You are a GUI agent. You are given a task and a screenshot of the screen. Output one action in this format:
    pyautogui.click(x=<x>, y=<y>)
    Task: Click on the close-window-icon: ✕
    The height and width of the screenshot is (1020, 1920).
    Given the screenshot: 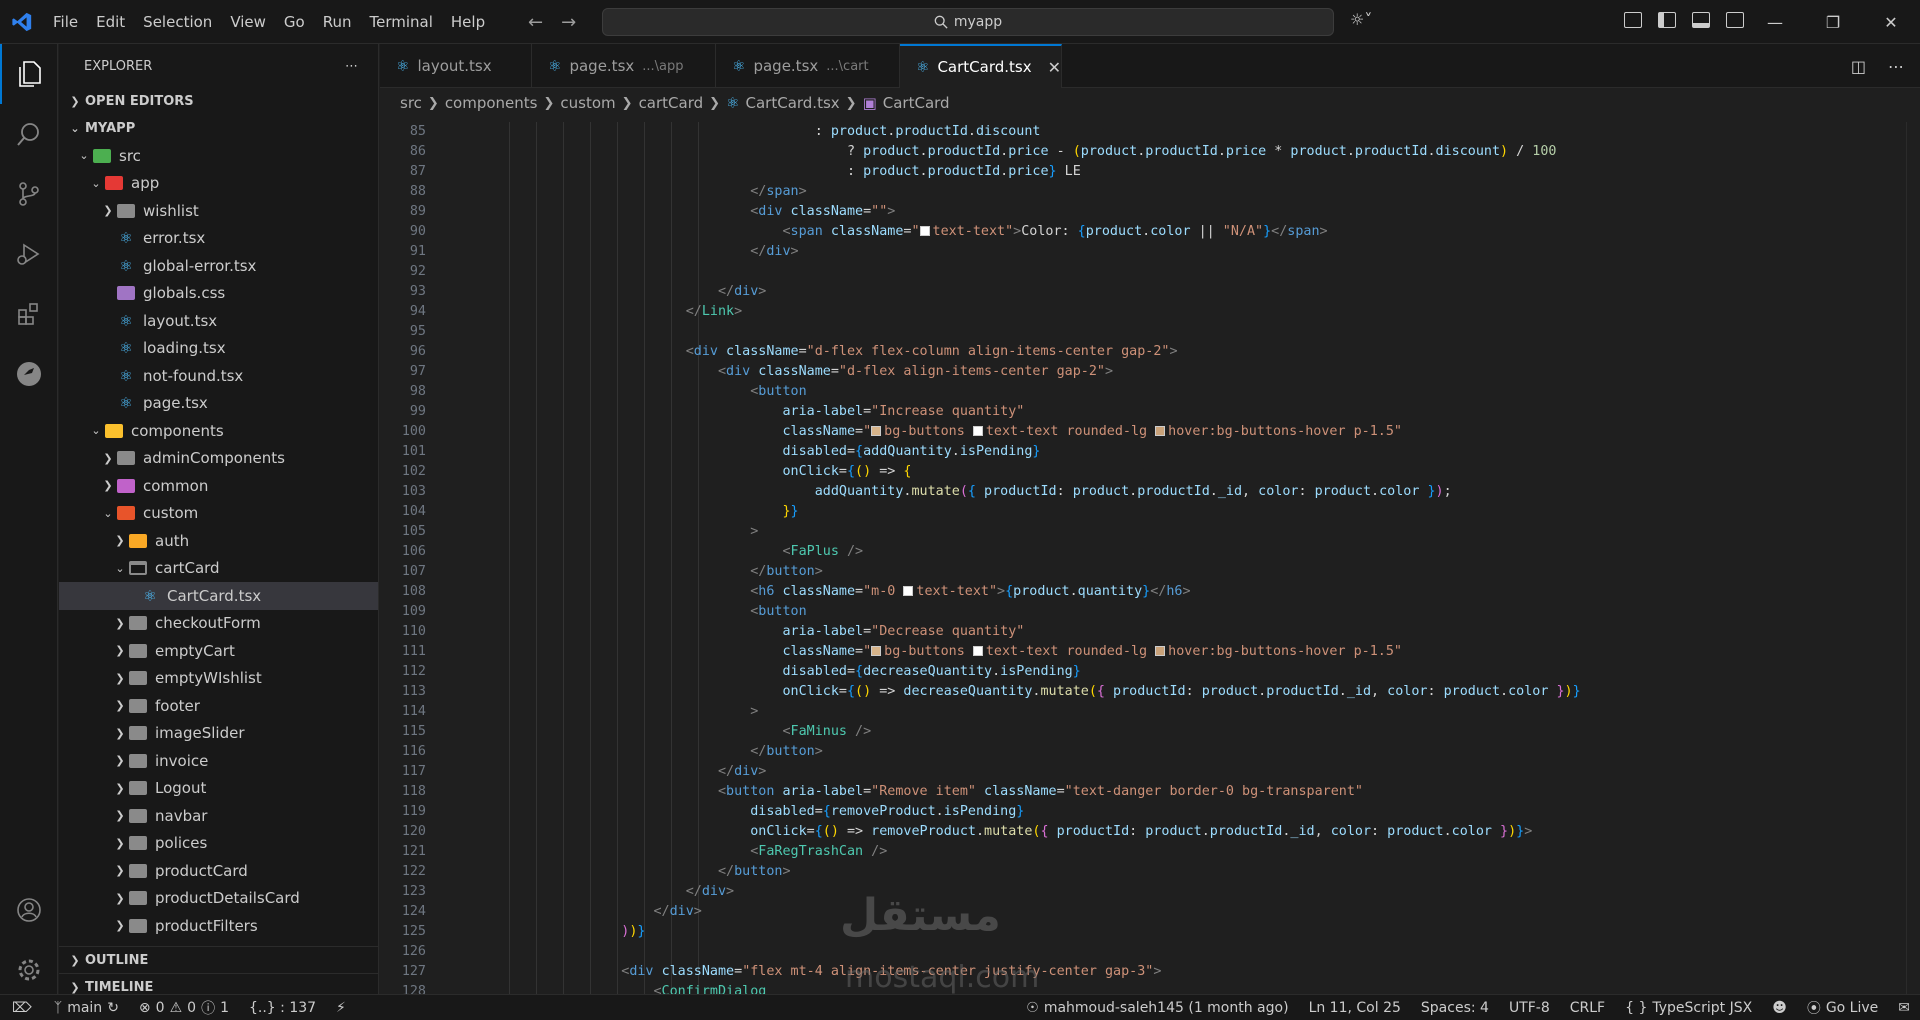 What is the action you would take?
    pyautogui.click(x=1891, y=22)
    